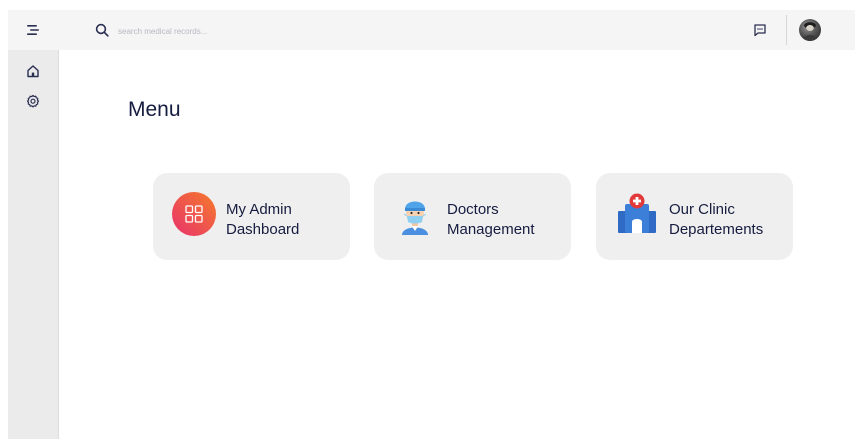 This screenshot has width=855, height=439. Describe the element at coordinates (415, 214) in the screenshot. I see `doctor-icon` at that location.